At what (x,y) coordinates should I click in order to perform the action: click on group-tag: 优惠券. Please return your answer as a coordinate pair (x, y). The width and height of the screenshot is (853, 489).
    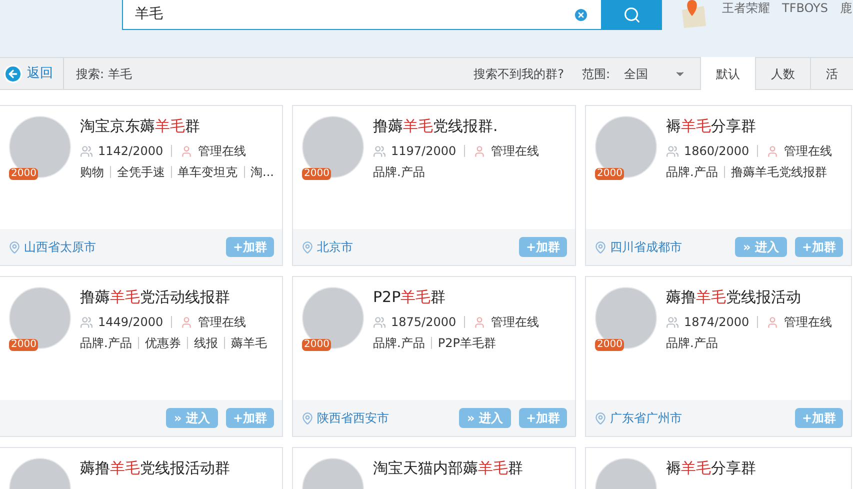
    Looking at the image, I should click on (162, 343).